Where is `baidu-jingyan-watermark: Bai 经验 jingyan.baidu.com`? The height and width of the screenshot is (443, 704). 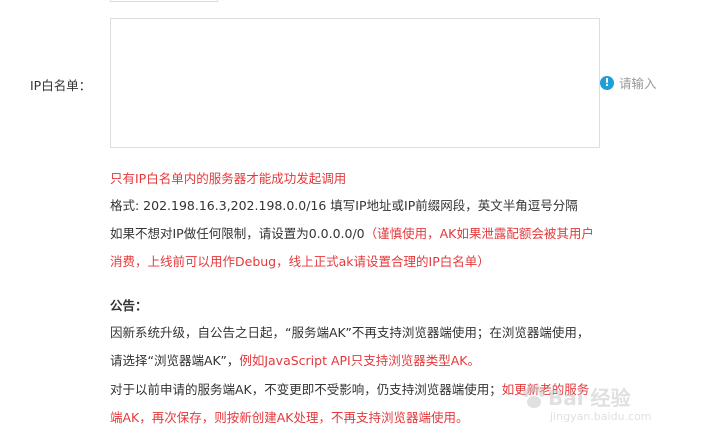 baidu-jingyan-watermark: Bai 经验 jingyan.baidu.com is located at coordinates (595, 405).